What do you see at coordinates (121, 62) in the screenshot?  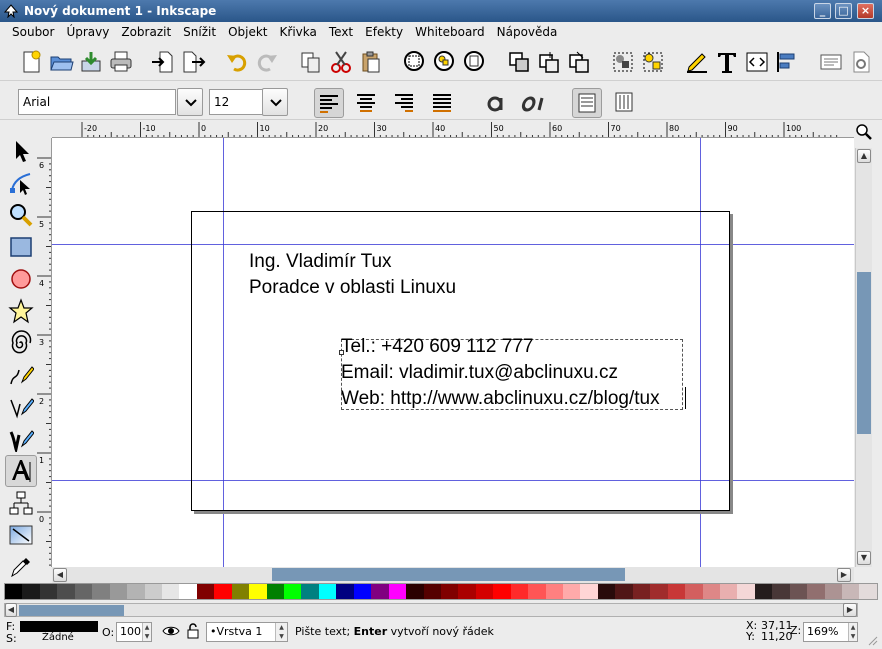 I see `print-icon` at bounding box center [121, 62].